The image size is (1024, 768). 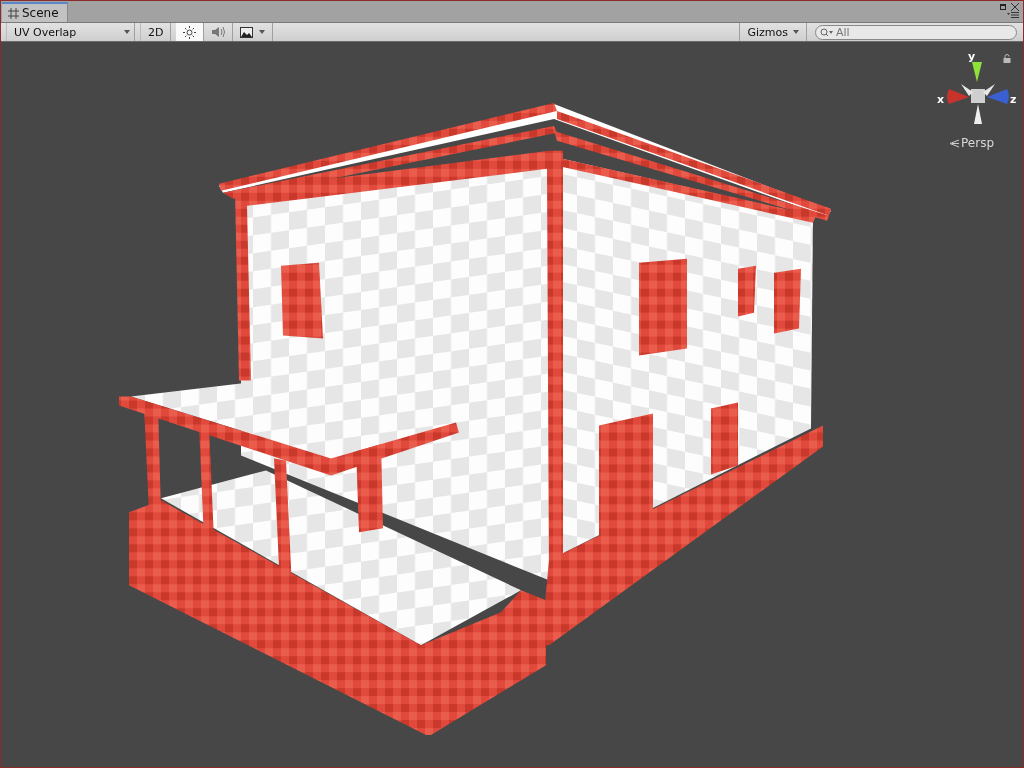 I want to click on projection-text: Persp, so click(x=977, y=143).